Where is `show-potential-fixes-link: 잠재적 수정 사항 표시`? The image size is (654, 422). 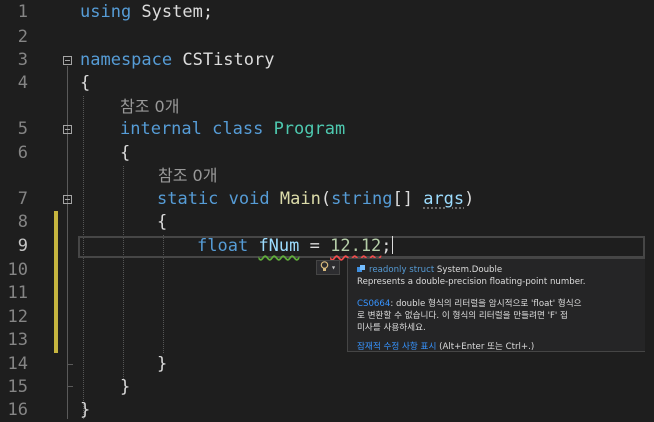 show-potential-fixes-link: 잠재적 수정 사항 표시 is located at coordinates (396, 347).